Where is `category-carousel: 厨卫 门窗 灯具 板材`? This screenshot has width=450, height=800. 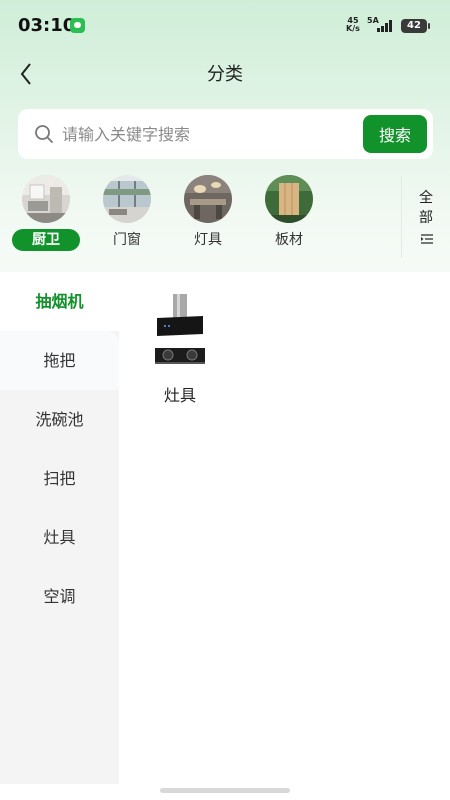 category-carousel: 厨卫 门窗 灯具 板材 is located at coordinates (225, 217).